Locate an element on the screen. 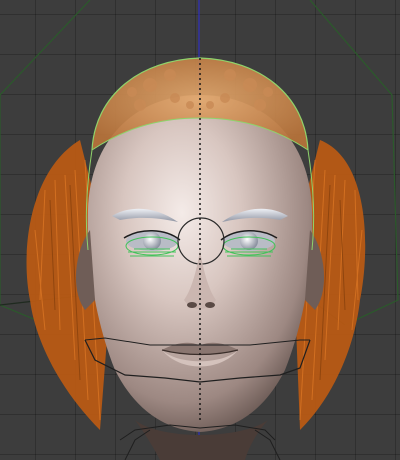 The image size is (400, 460). left-eye is located at coordinates (152, 243).